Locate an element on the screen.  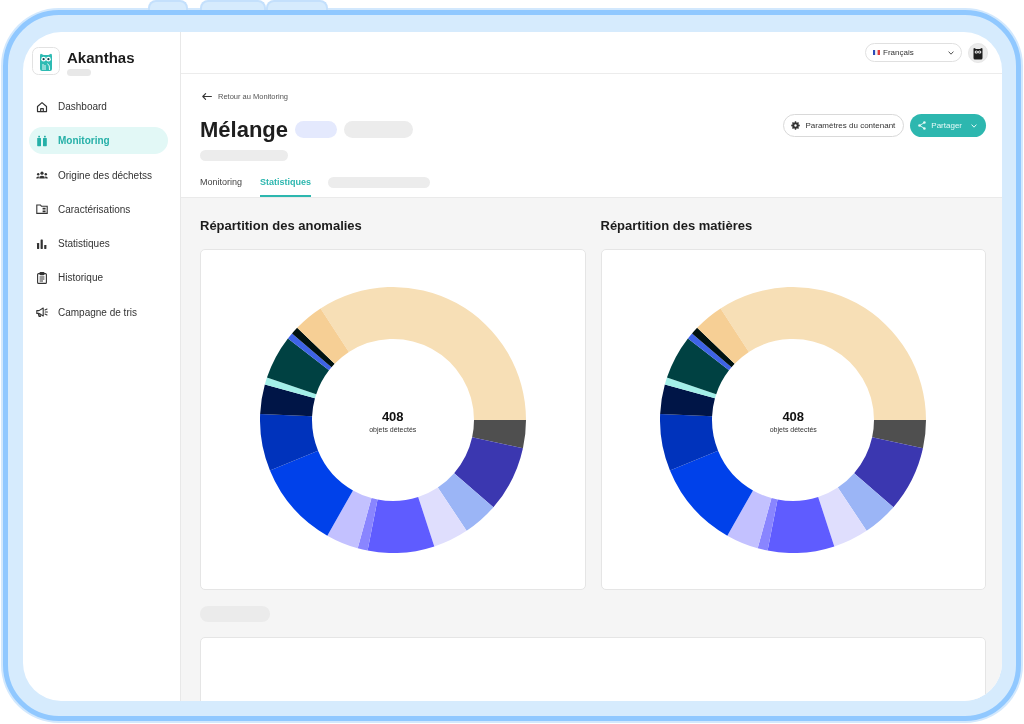
brand-name: Akanthas is located at coordinates (101, 58).